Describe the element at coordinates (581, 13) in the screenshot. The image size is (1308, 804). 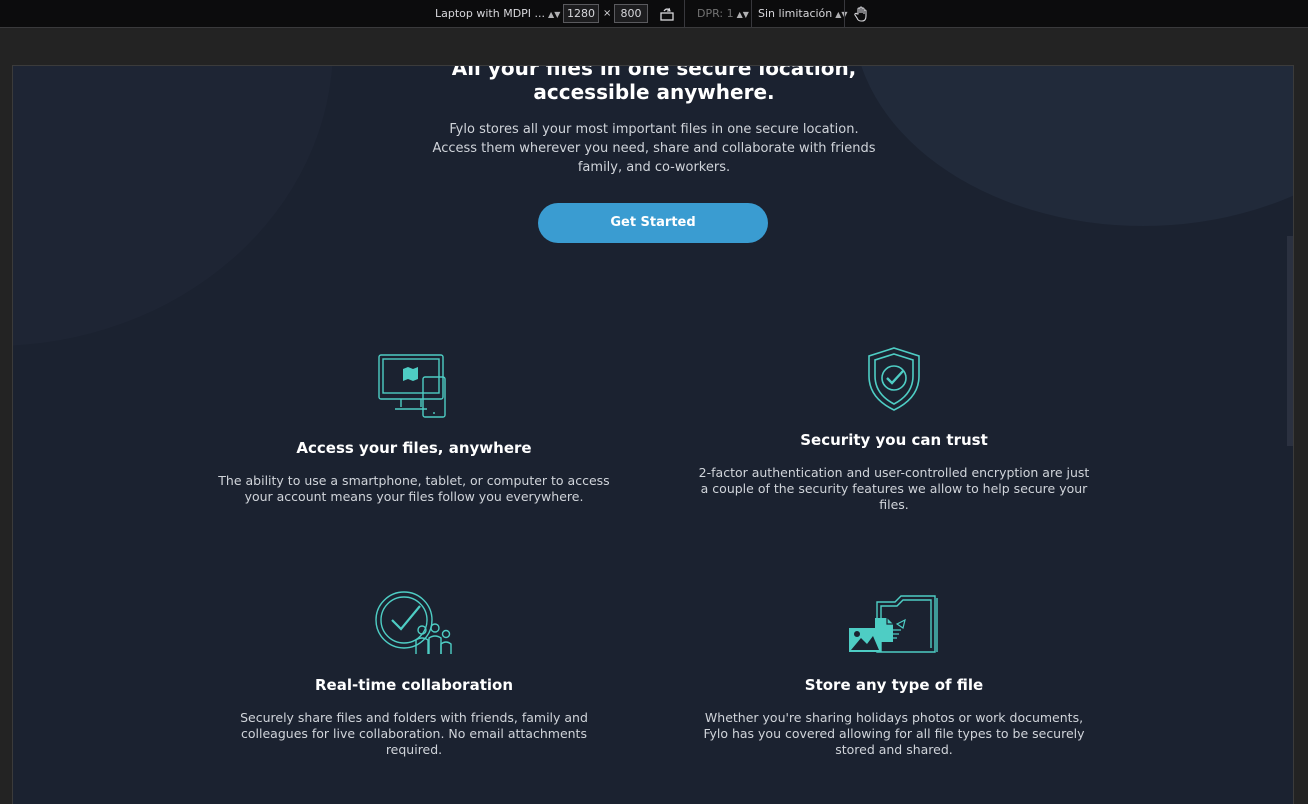
I see `viewport-width-input: 1280` at that location.